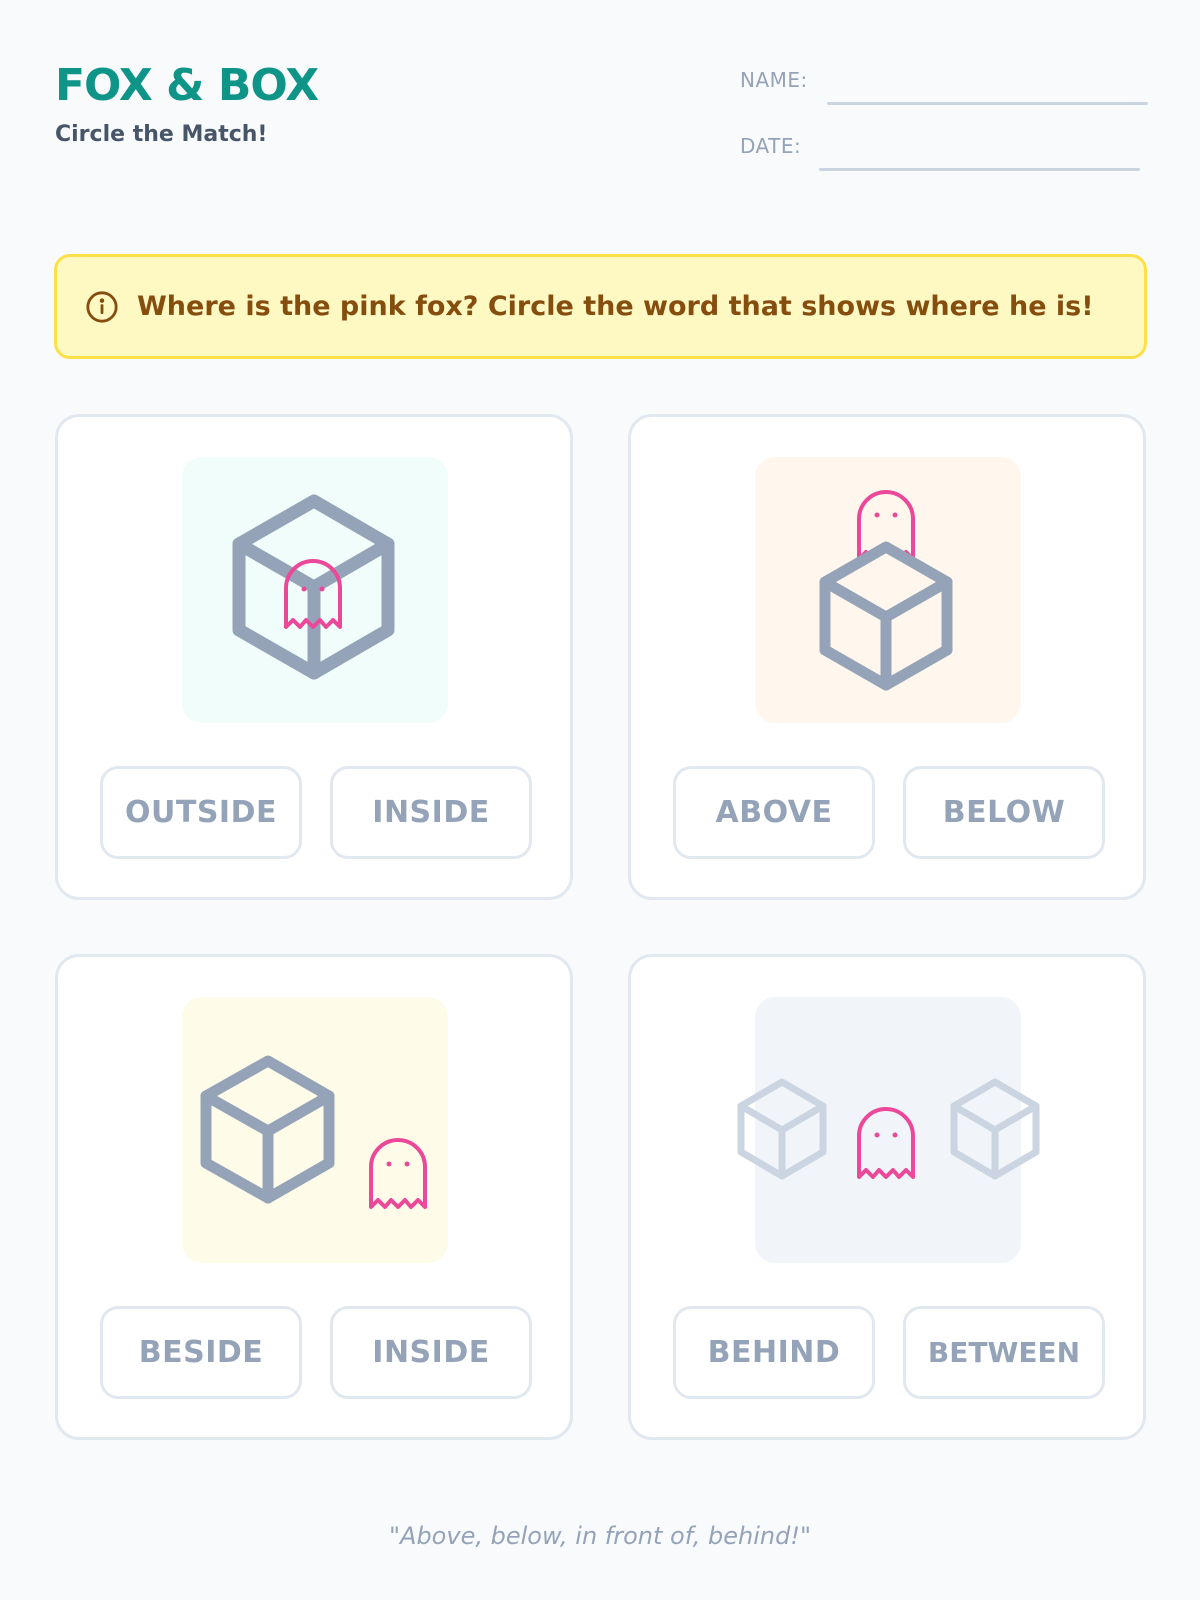  Describe the element at coordinates (987, 103) in the screenshot. I see `name-line` at that location.